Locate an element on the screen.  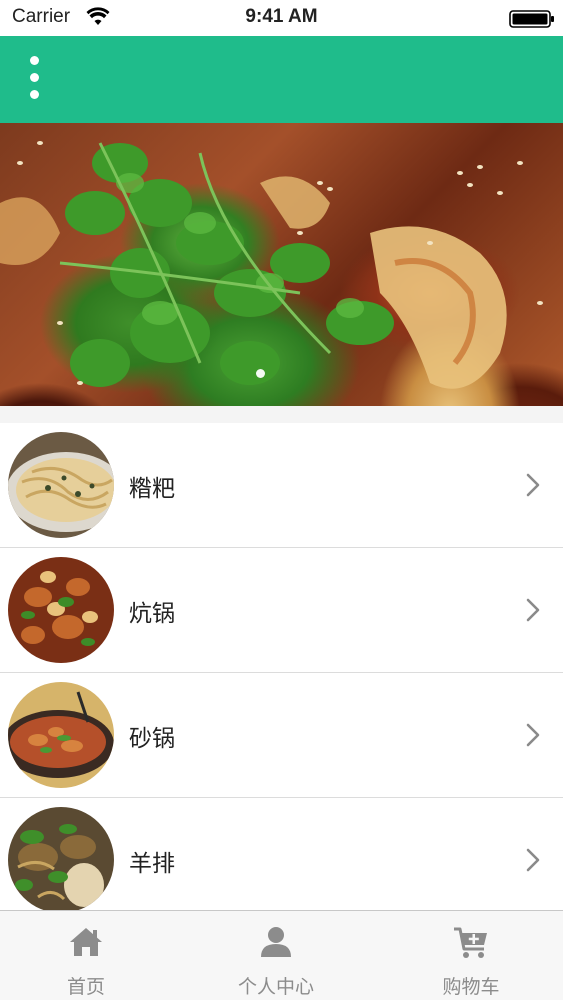
list-item: 砂锅 is located at coordinates (281, 735).